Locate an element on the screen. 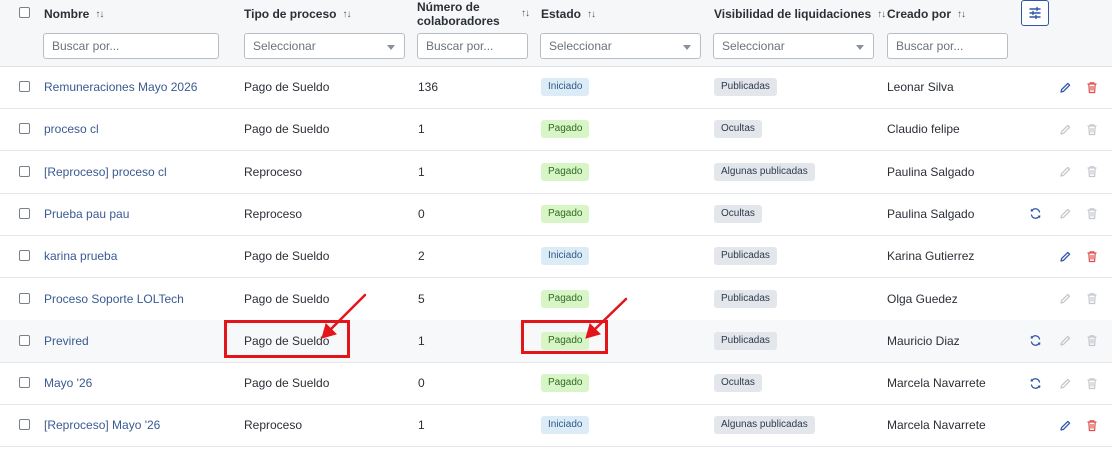 The image size is (1112, 449). collaborators-count: 0 is located at coordinates (421, 213).